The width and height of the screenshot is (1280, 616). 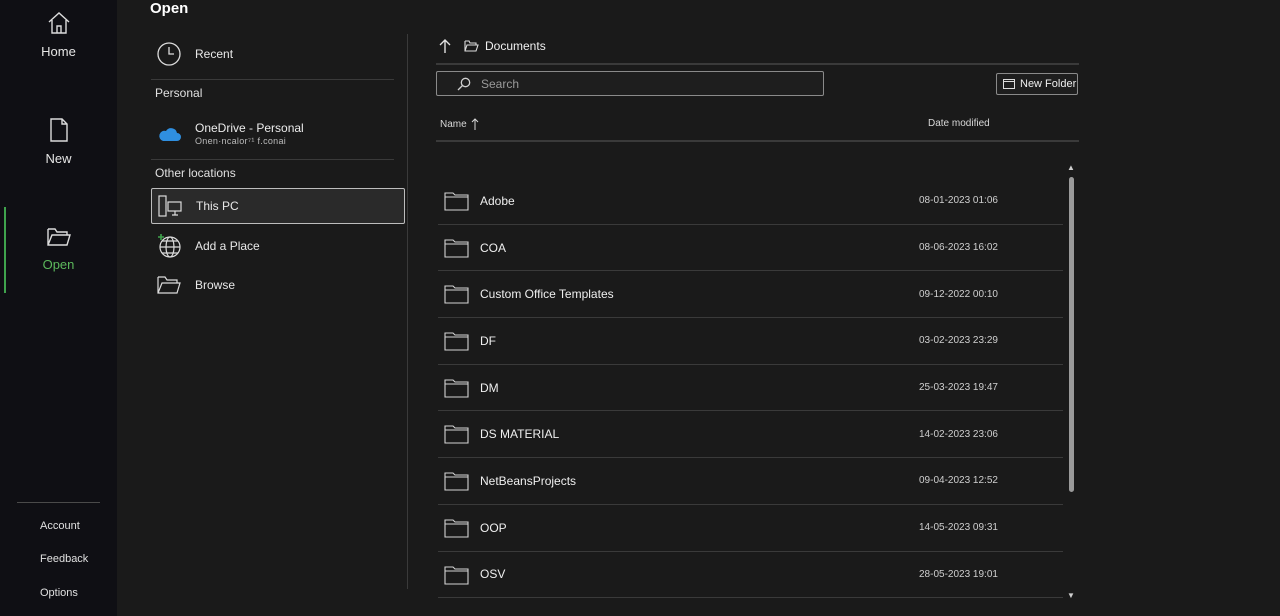 What do you see at coordinates (958, 341) in the screenshot?
I see `folder-date-modified: 03-02-2023 23:29` at bounding box center [958, 341].